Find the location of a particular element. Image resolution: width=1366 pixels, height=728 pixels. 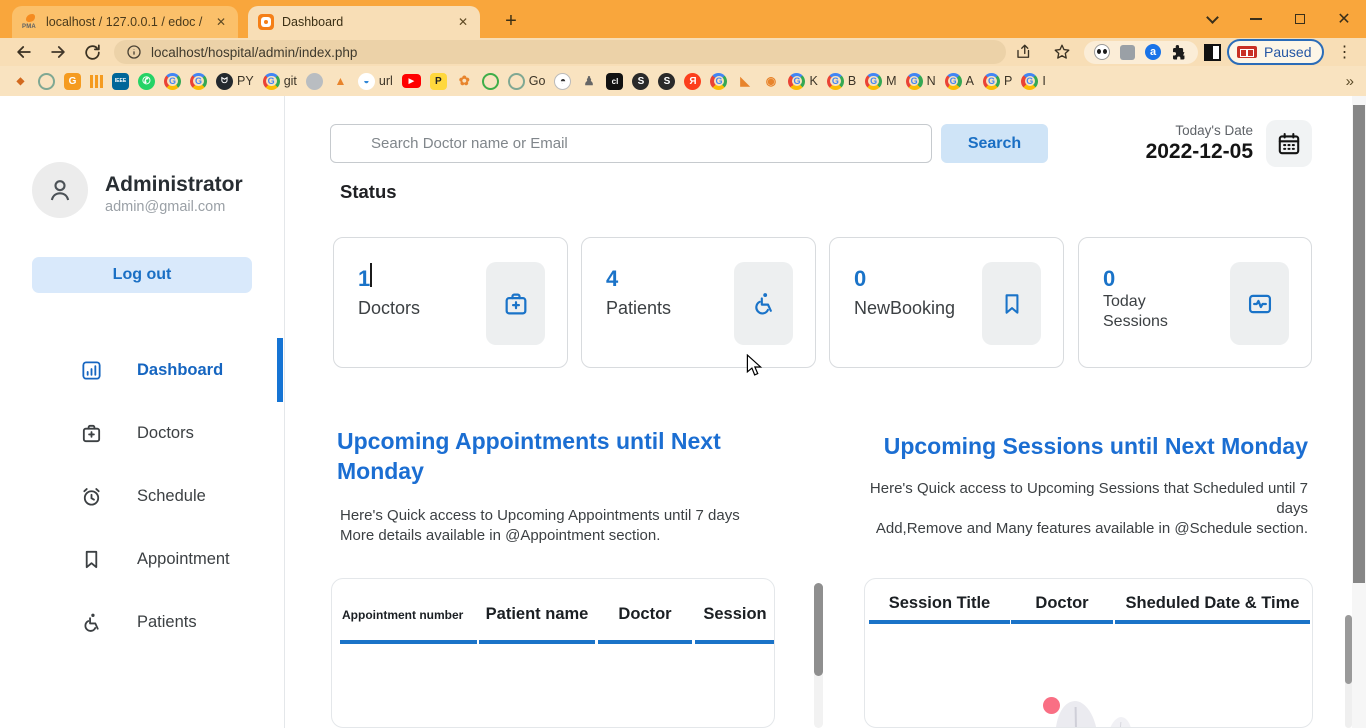

robot-icon is located at coordinates (314, 81).